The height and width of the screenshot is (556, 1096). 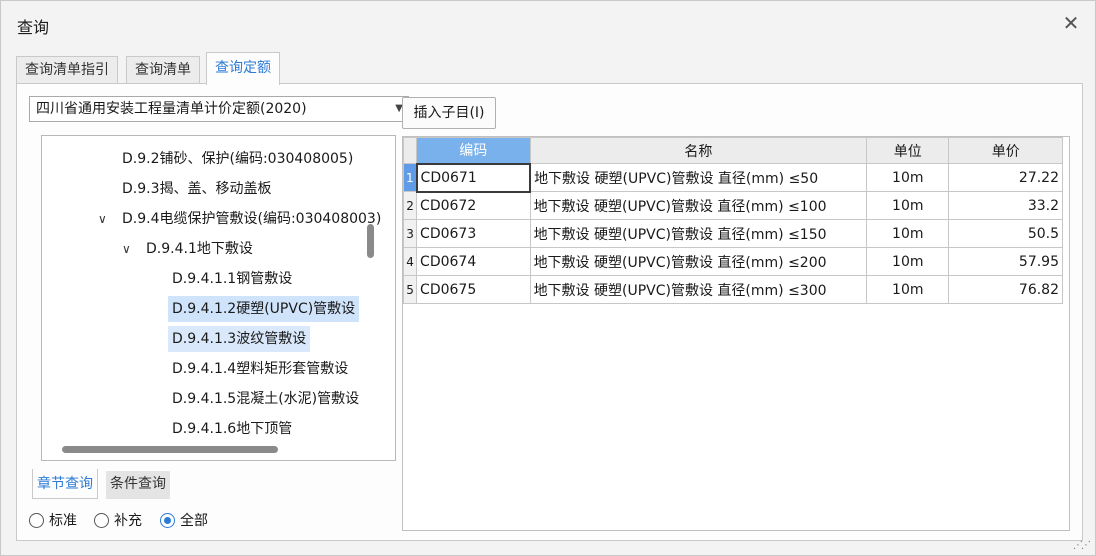 What do you see at coordinates (698, 233) in the screenshot?
I see `cell-name: 地下敷设 硬塑(UPVC)管敷设 直径(mm) ≤150` at bounding box center [698, 233].